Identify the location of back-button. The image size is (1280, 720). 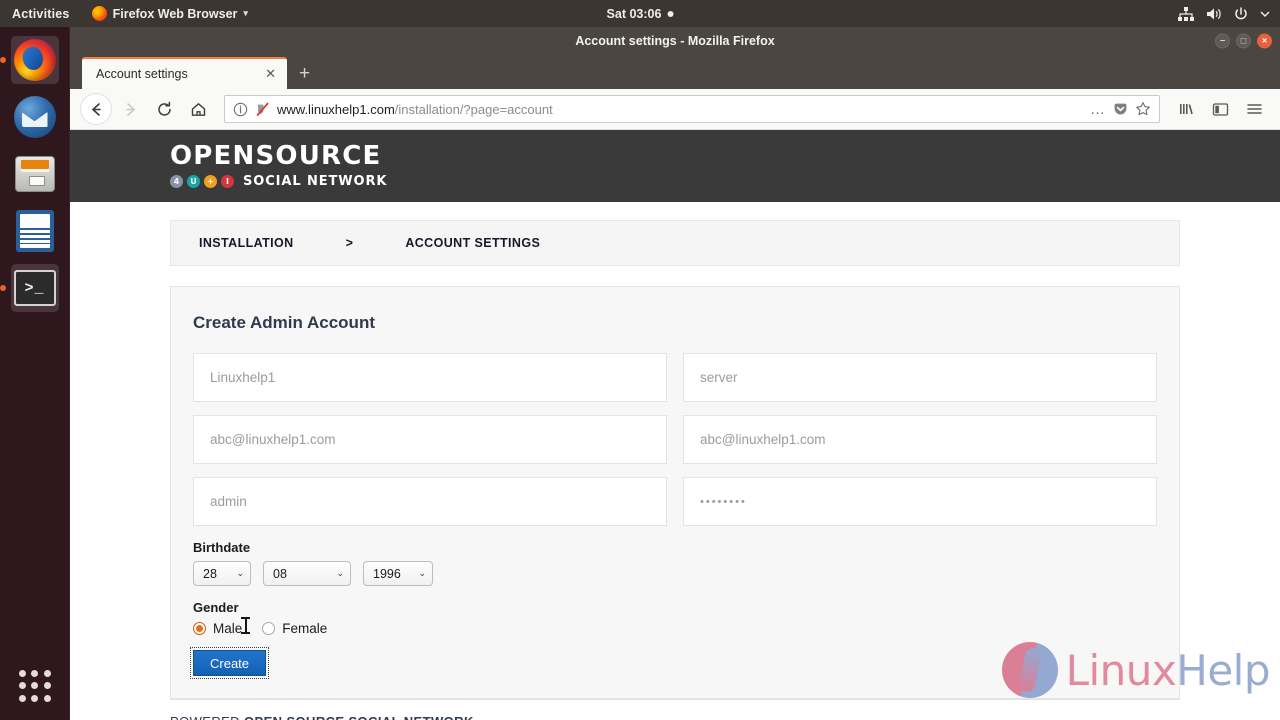
(96, 109).